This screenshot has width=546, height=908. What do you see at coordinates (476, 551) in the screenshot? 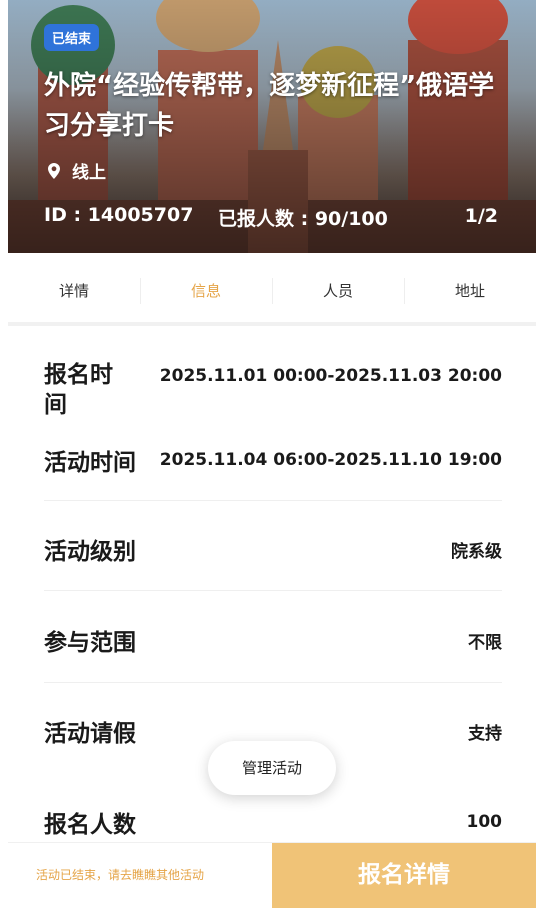
I see `info-value: 院系级` at bounding box center [476, 551].